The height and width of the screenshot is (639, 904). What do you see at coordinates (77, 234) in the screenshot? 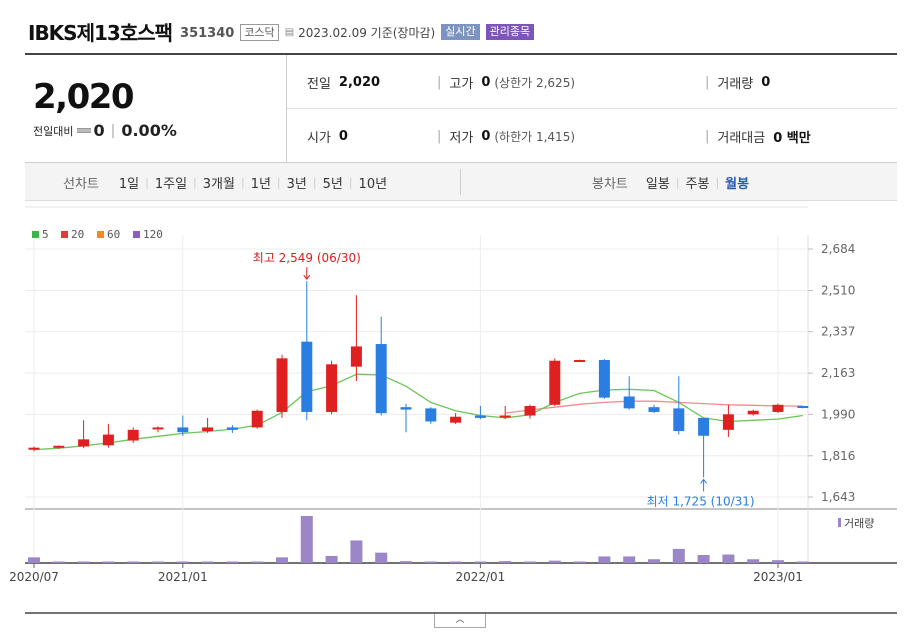
I see `legend-label: 20` at bounding box center [77, 234].